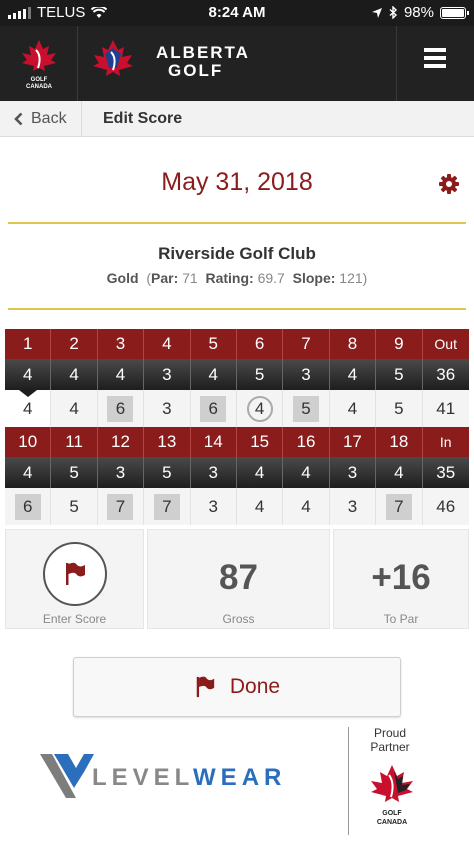  Describe the element at coordinates (399, 506) in the screenshot. I see `hole-score-9: 7` at that location.